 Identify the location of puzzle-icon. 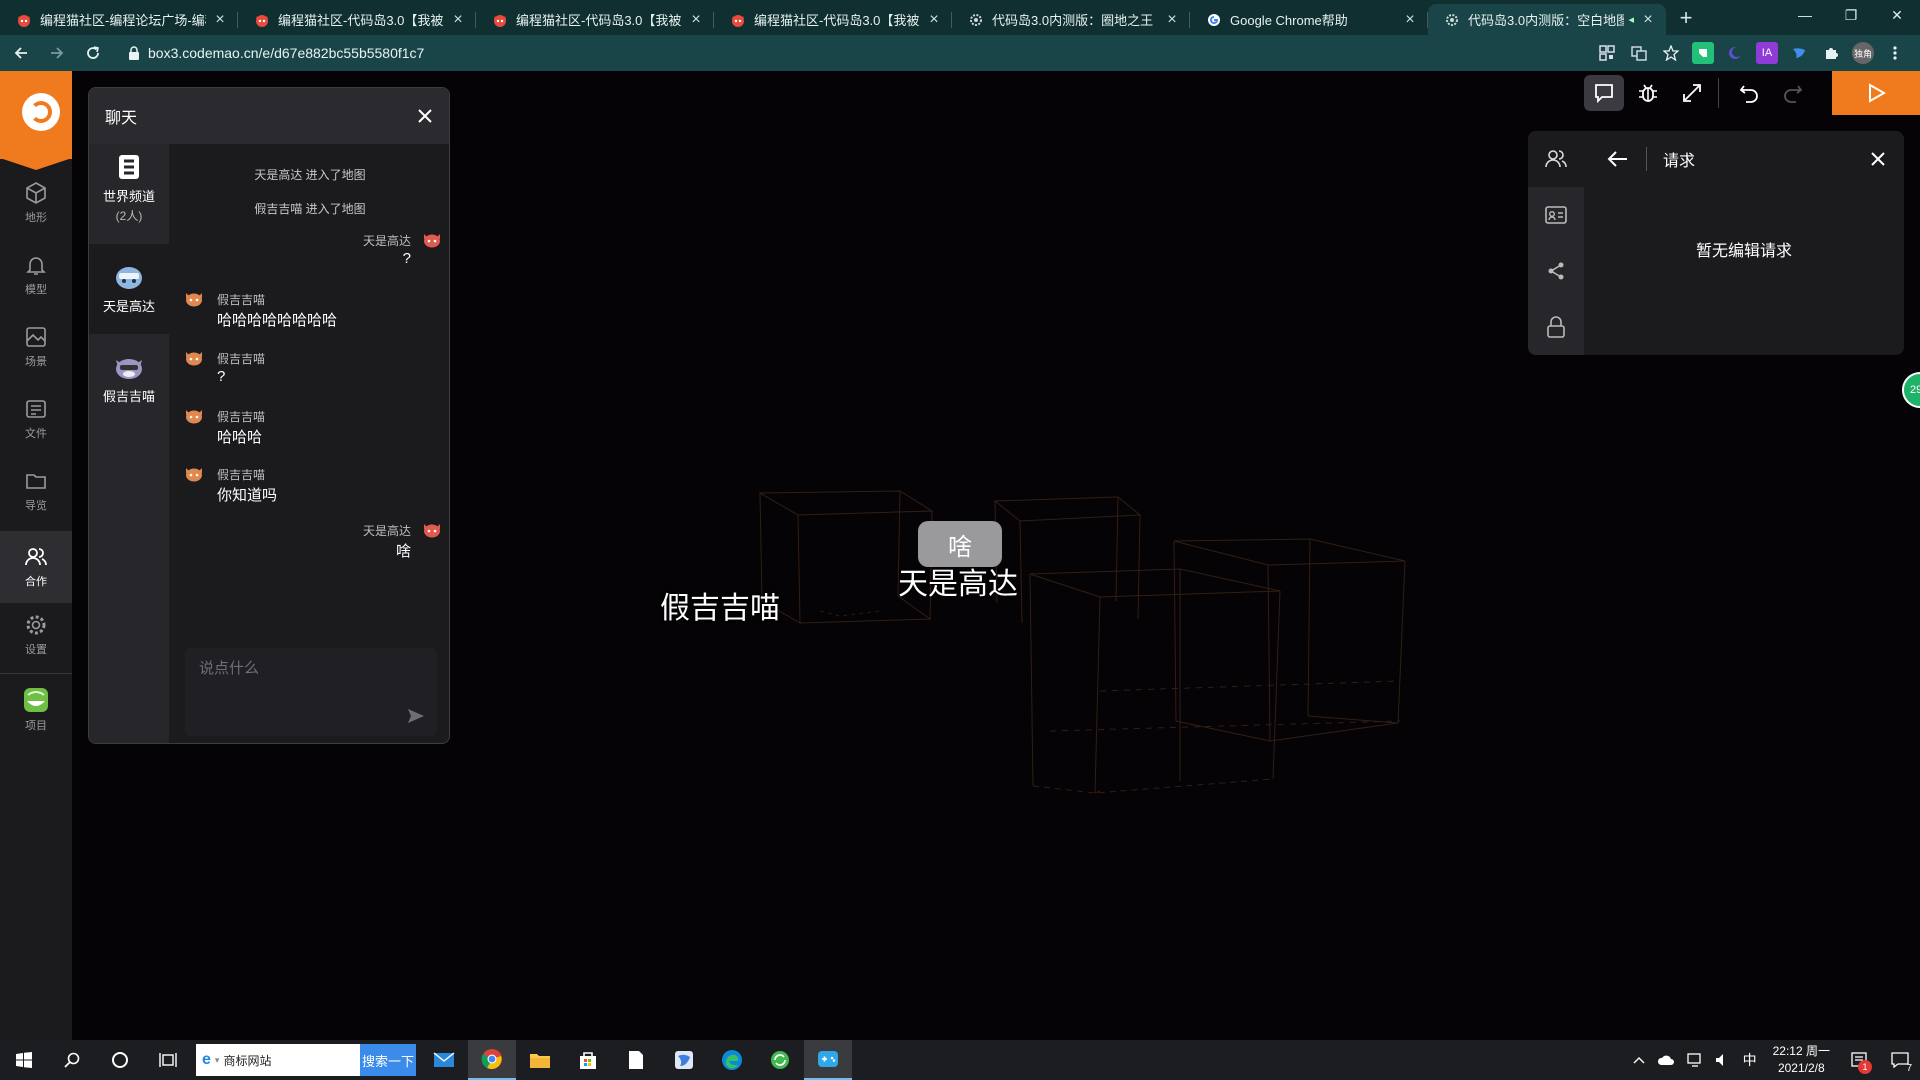
(1831, 53).